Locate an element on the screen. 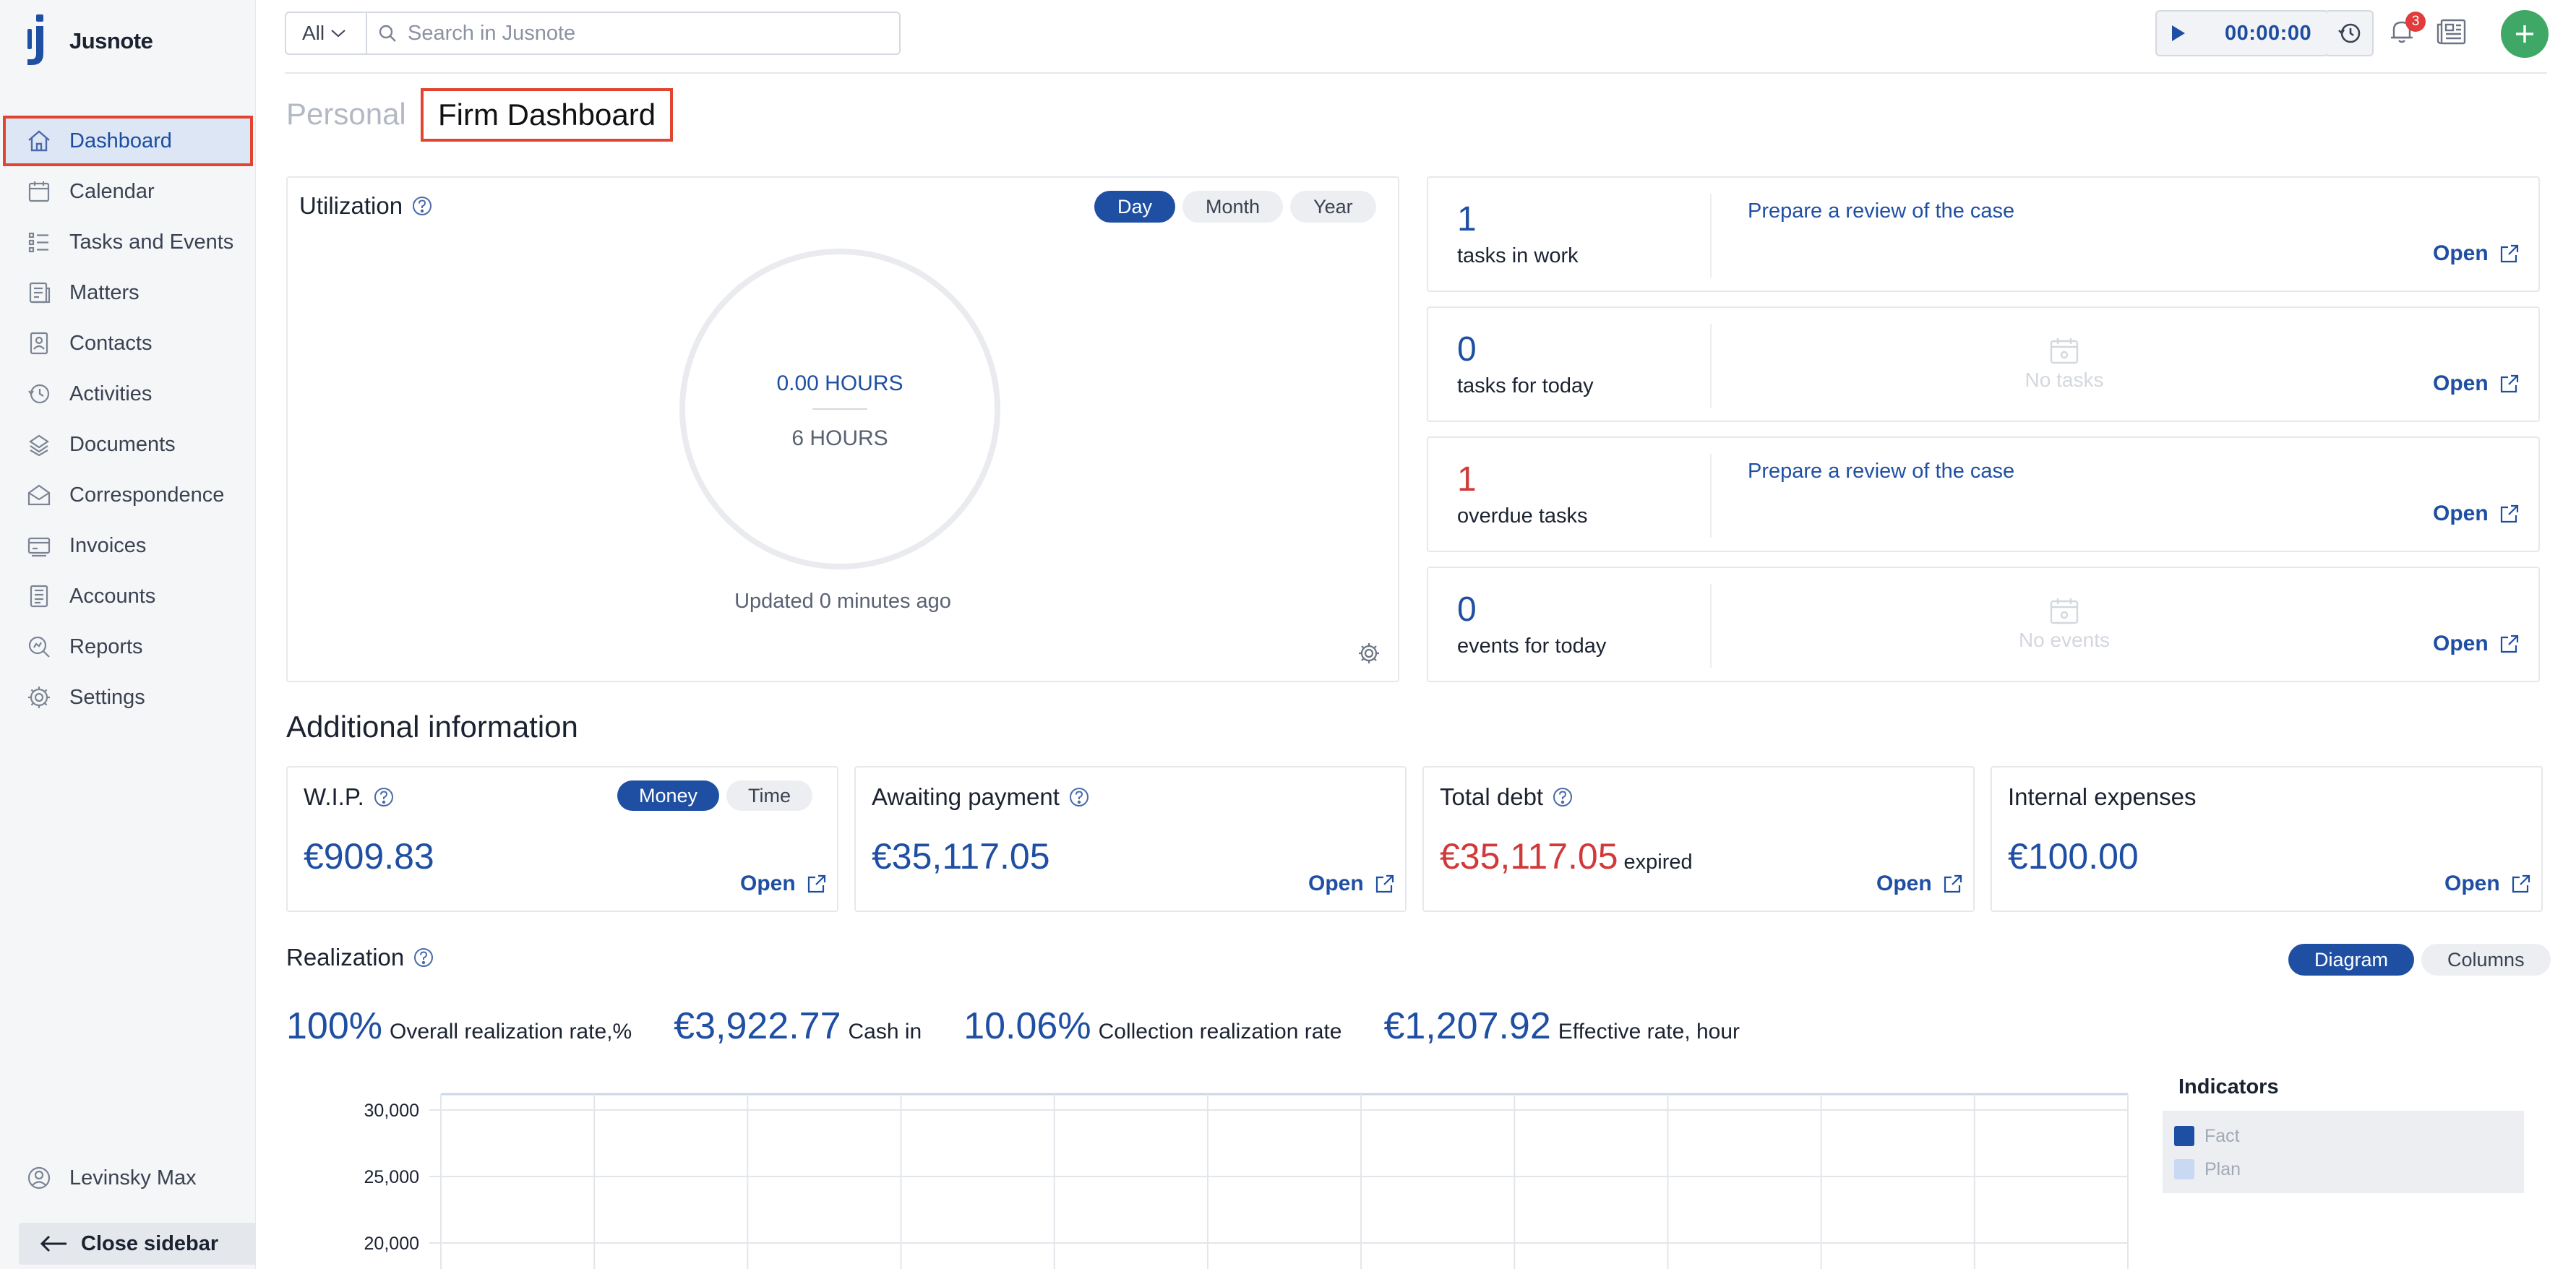 The image size is (2576, 1269). sidebar-item-label: Documents is located at coordinates (123, 444).